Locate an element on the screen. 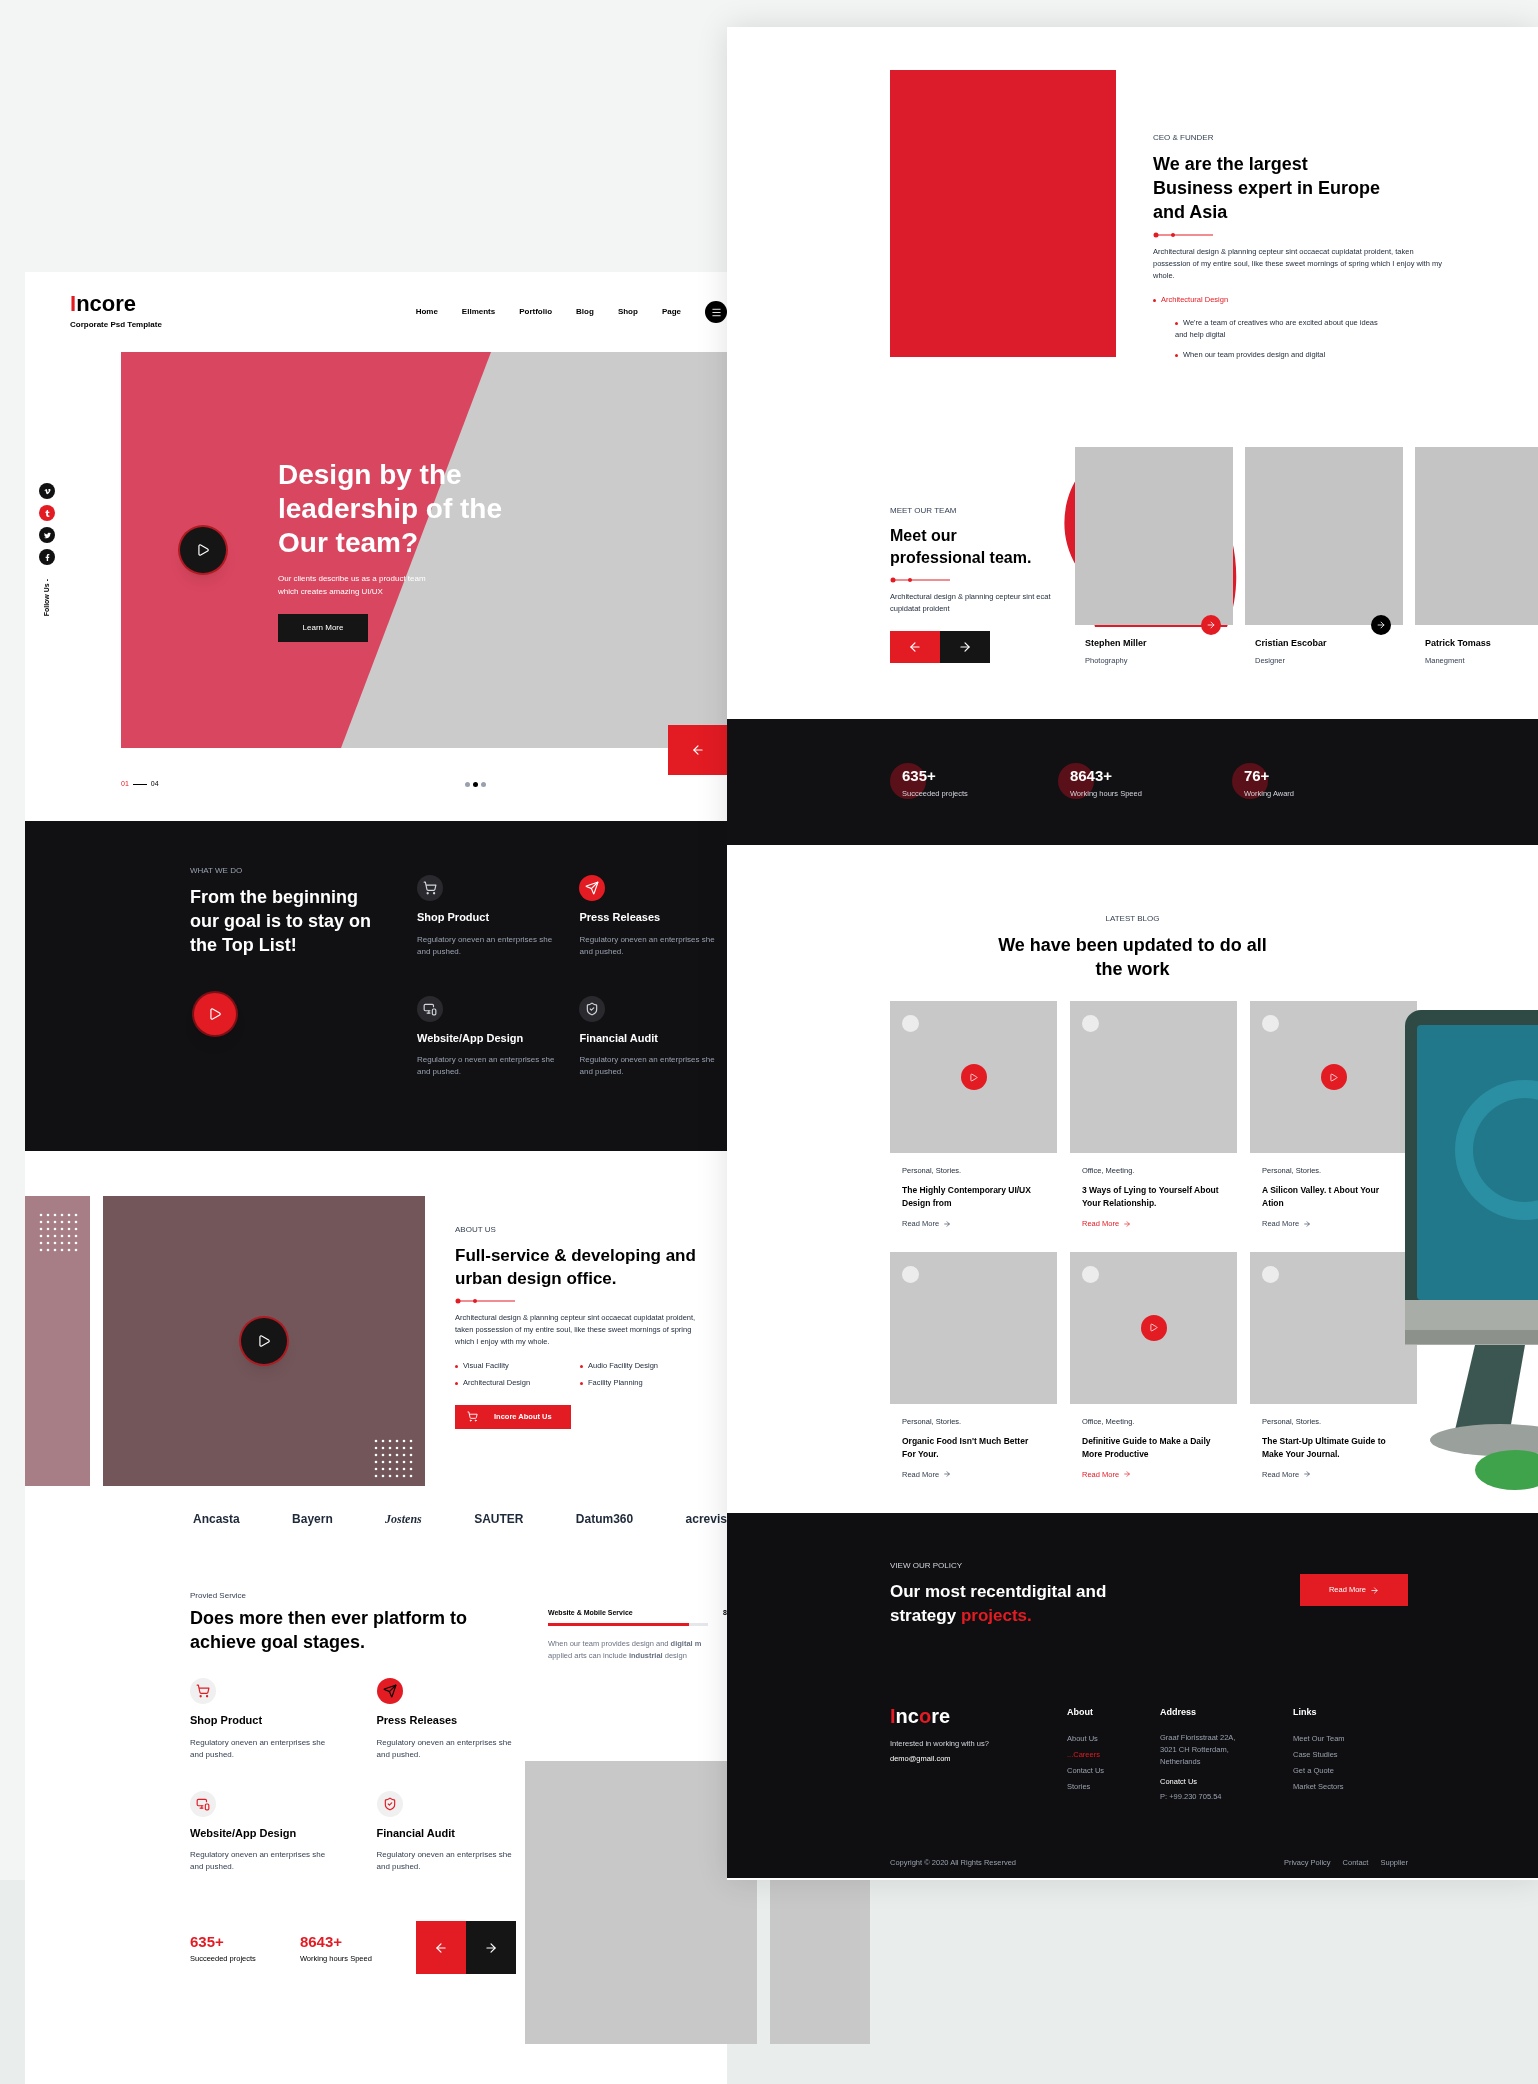  learn-more-button: Learn More is located at coordinates (323, 628).